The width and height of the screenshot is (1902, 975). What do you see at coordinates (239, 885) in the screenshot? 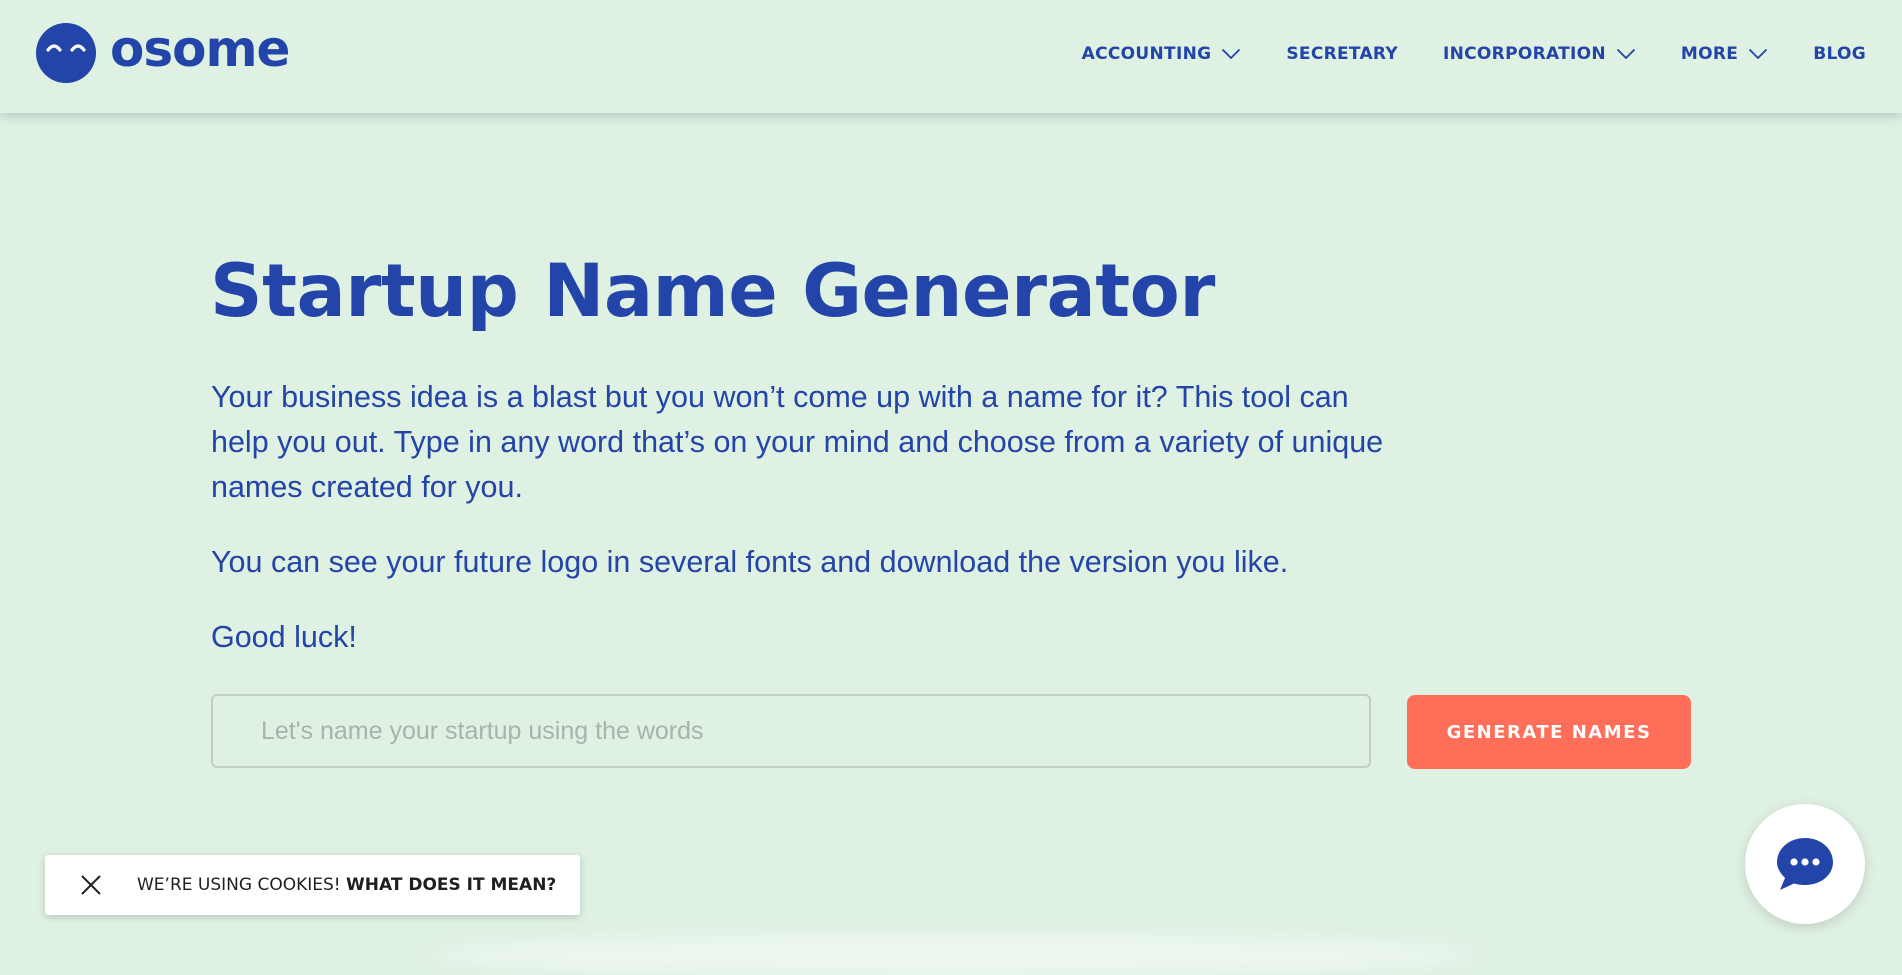
I see `cookie-notice-text: WE’RE USING COOKIES!` at bounding box center [239, 885].